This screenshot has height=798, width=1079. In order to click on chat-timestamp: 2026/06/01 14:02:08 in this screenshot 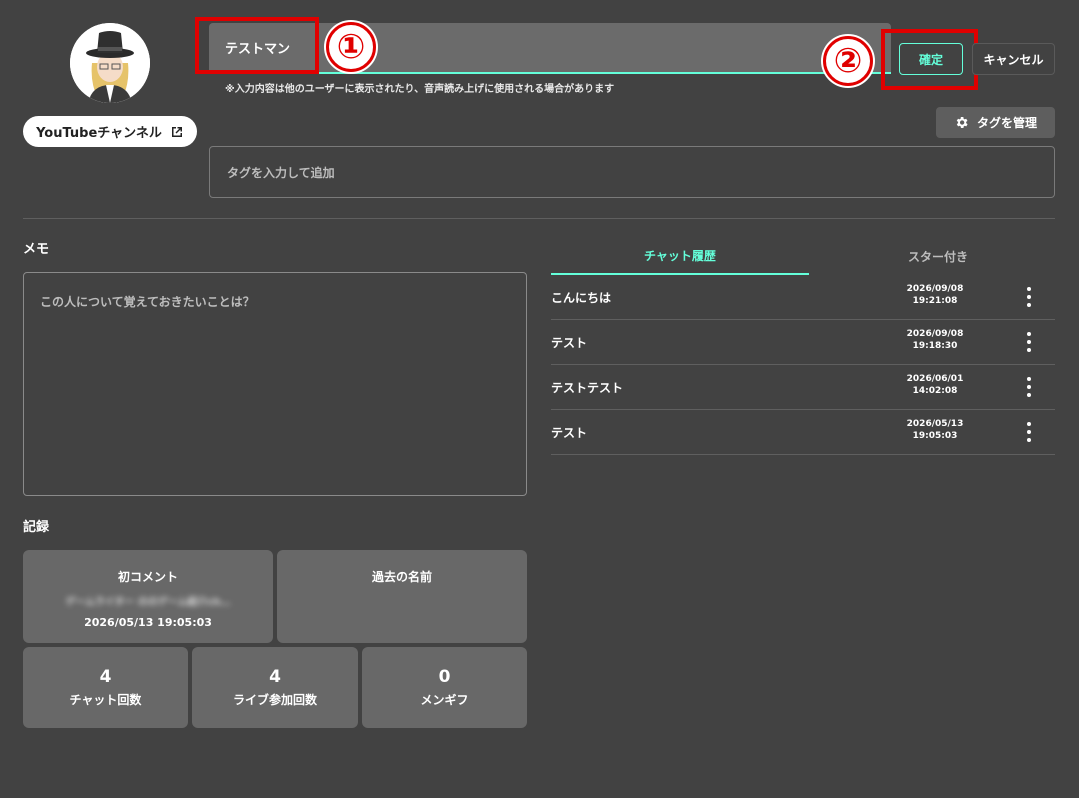, I will do `click(935, 385)`.